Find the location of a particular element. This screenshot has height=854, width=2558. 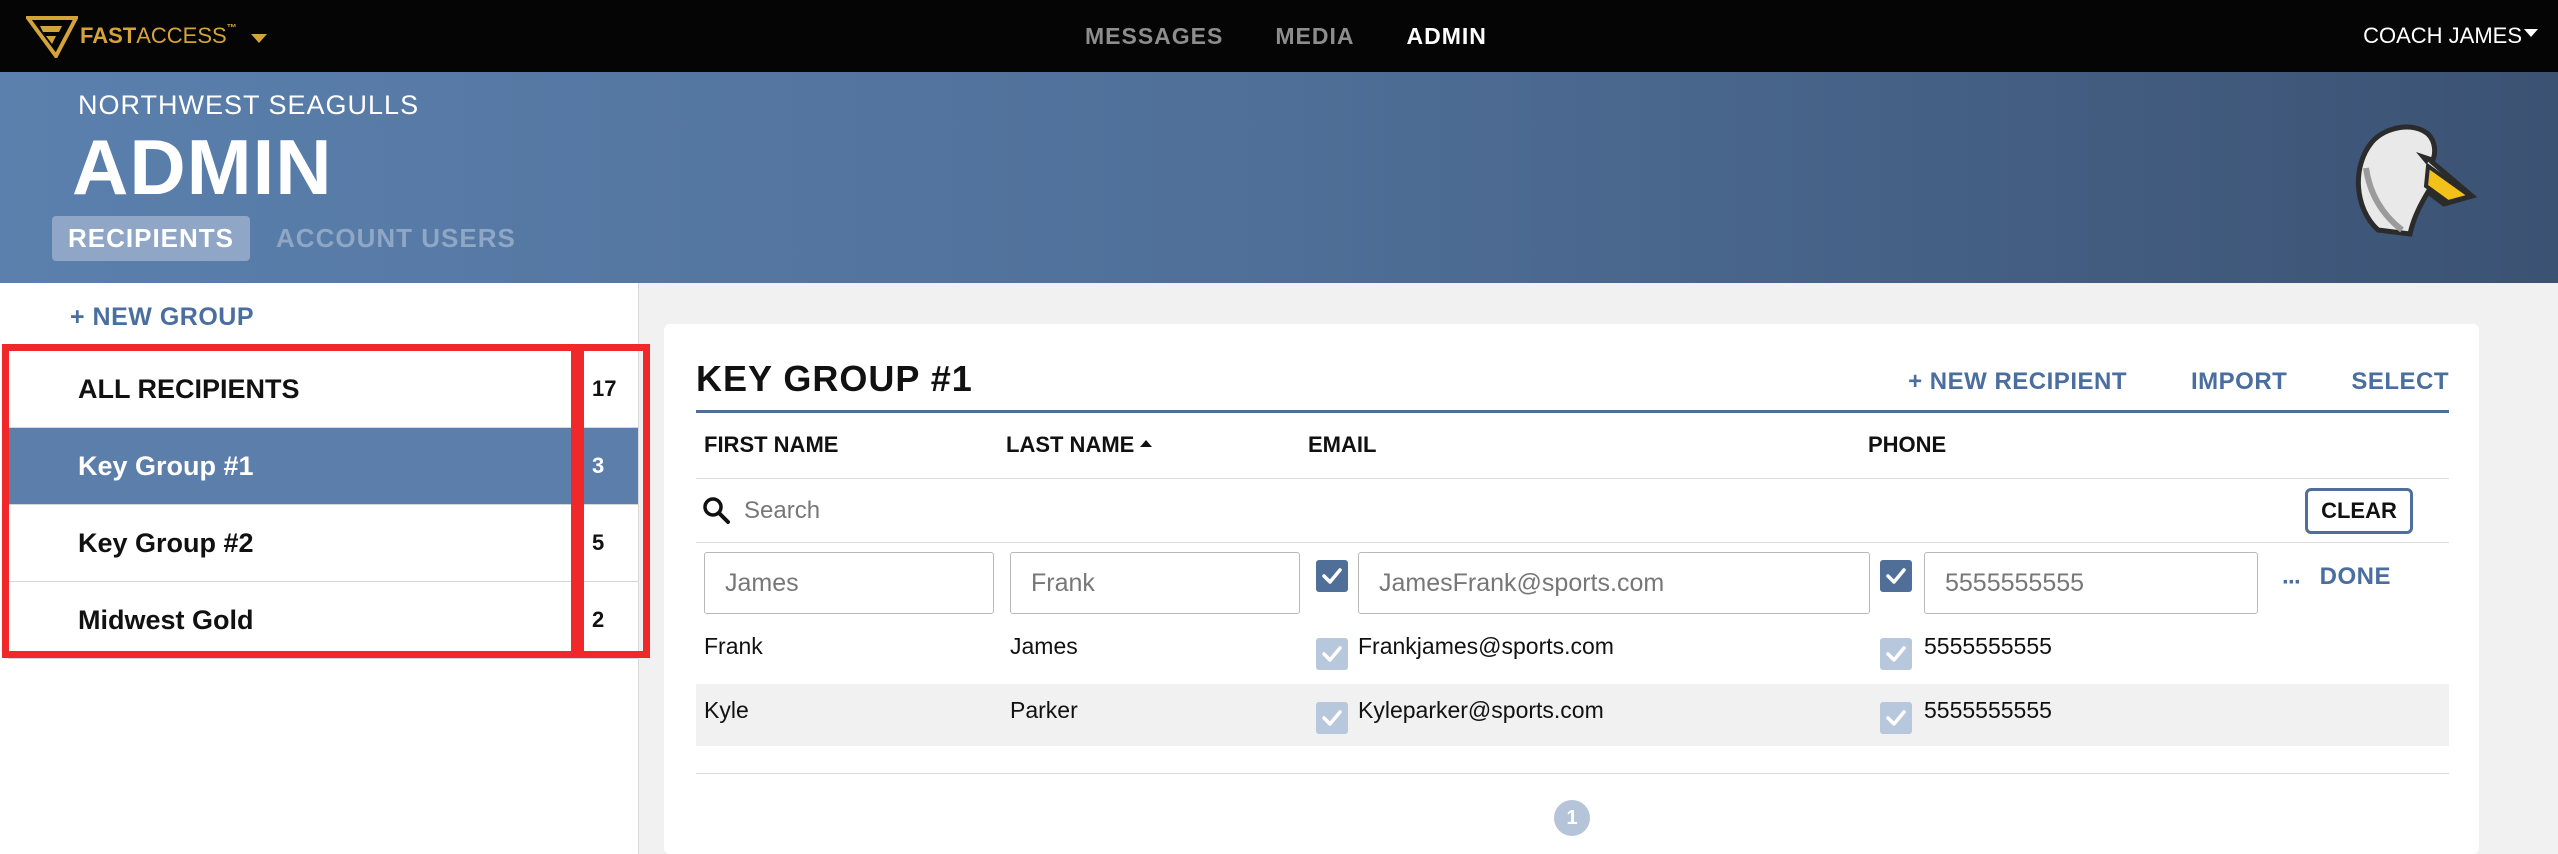

column-header-label: LAST NAME is located at coordinates (1070, 444).